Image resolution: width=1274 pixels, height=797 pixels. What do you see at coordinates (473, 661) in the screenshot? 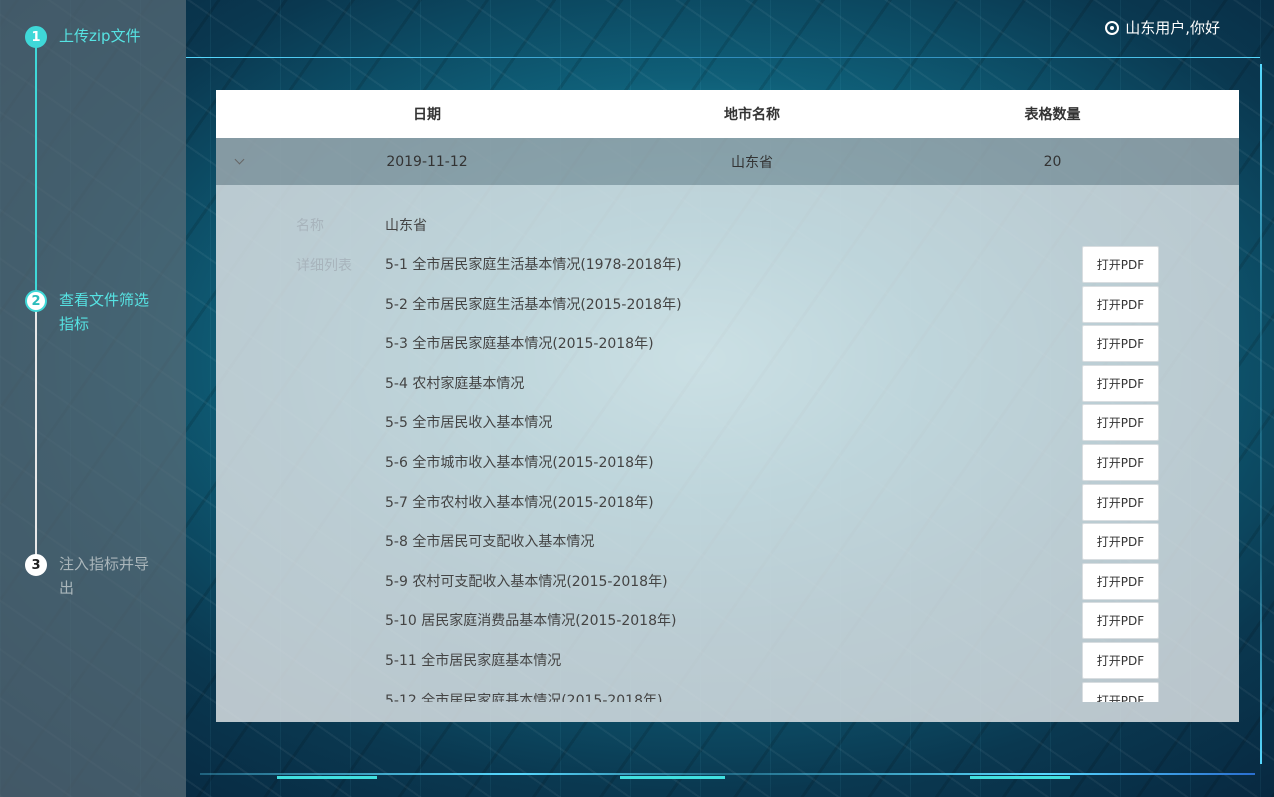
I see `list-item: 5-11 全市居民家庭基本情况` at bounding box center [473, 661].